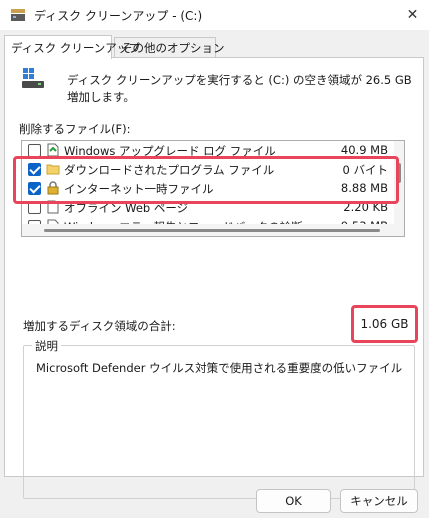 This screenshot has width=429, height=518. I want to click on vertical-scrollbar, so click(399, 183).